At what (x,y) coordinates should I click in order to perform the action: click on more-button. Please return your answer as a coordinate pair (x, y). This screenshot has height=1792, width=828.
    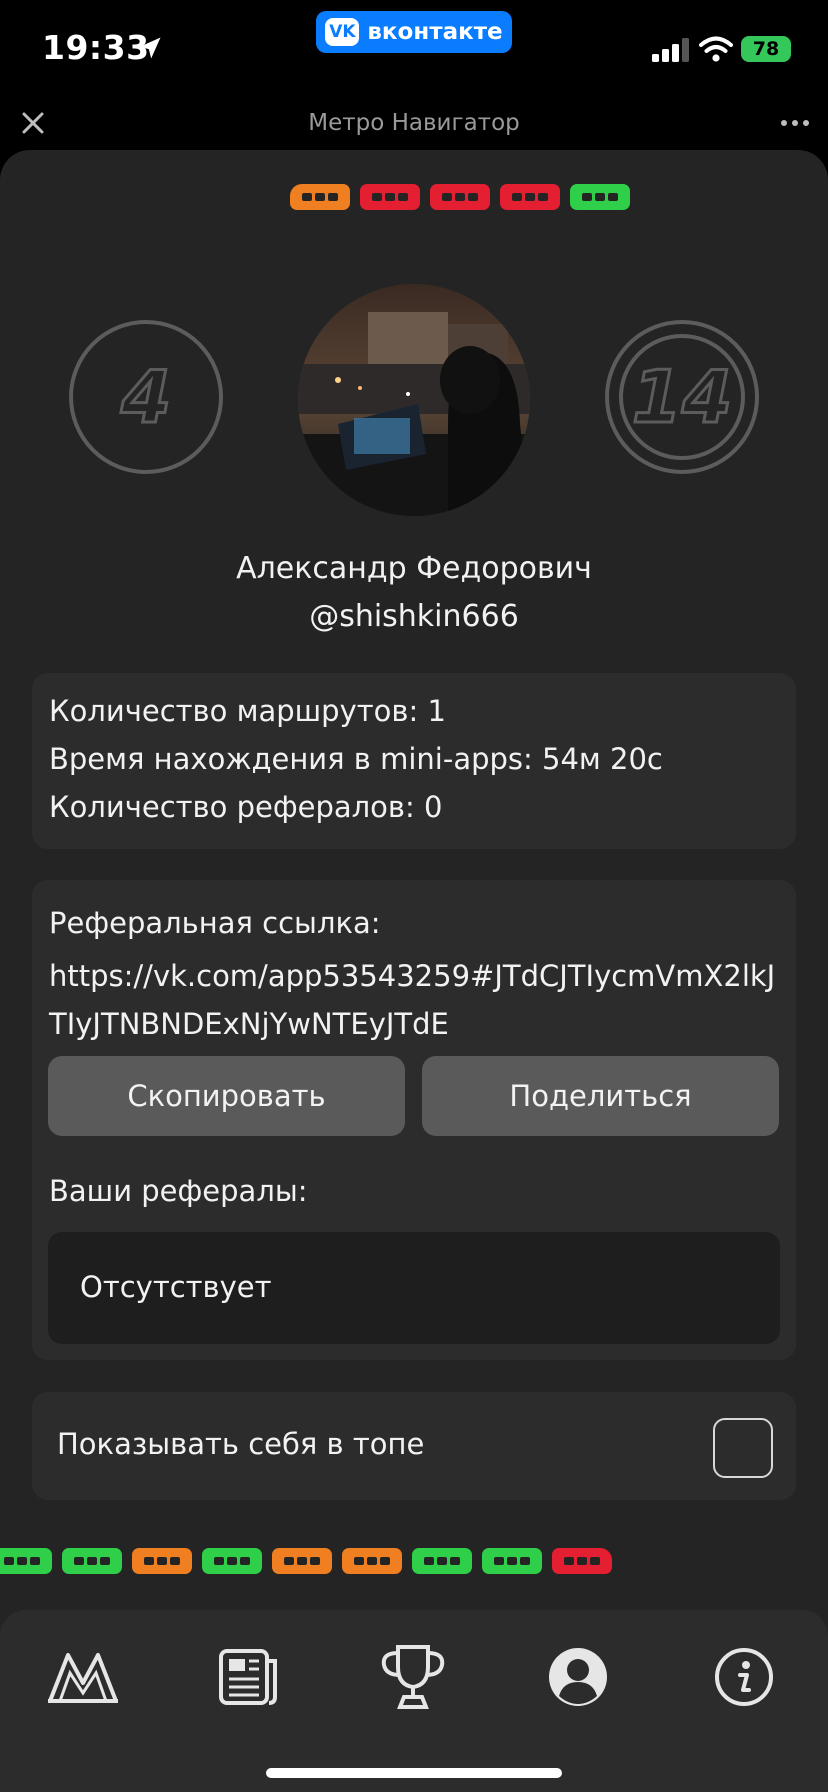
    Looking at the image, I should click on (795, 123).